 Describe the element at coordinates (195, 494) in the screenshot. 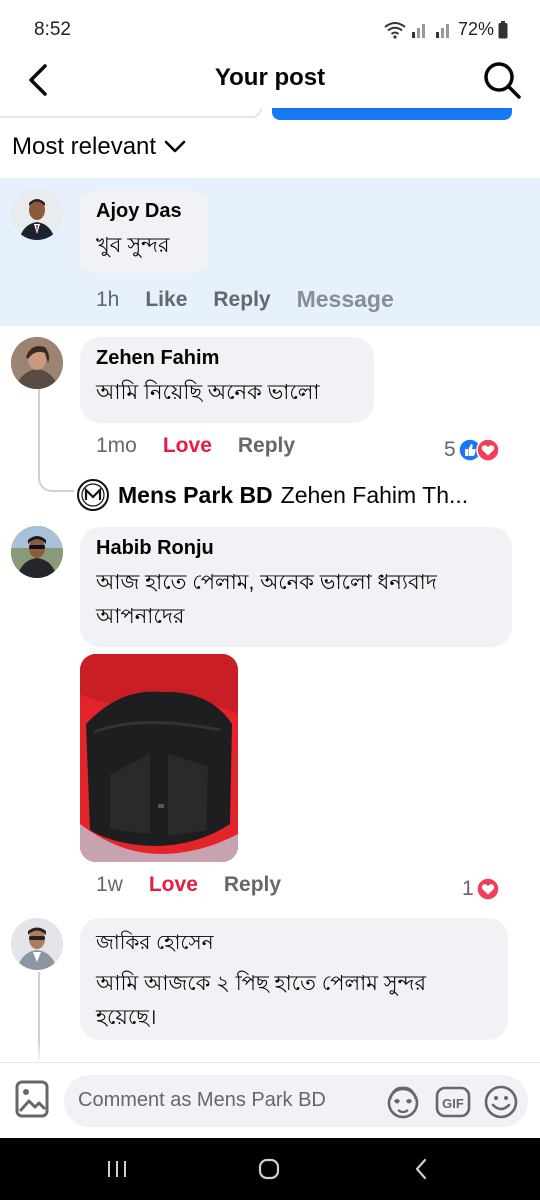

I see `reply-page-name: Mens Park BD` at that location.